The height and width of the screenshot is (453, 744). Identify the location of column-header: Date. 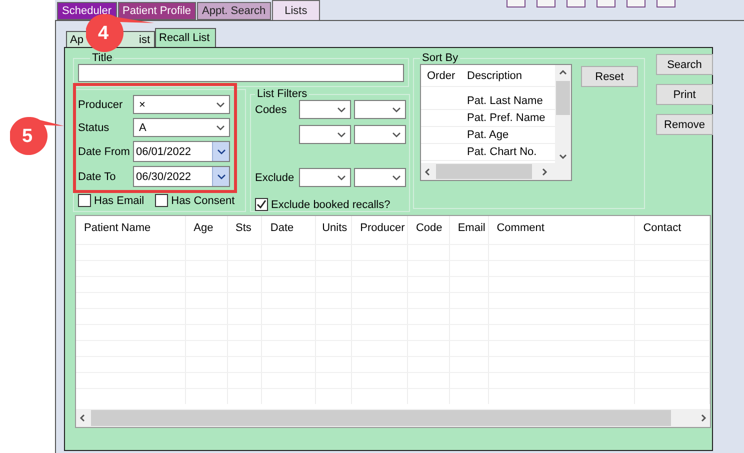
(289, 230).